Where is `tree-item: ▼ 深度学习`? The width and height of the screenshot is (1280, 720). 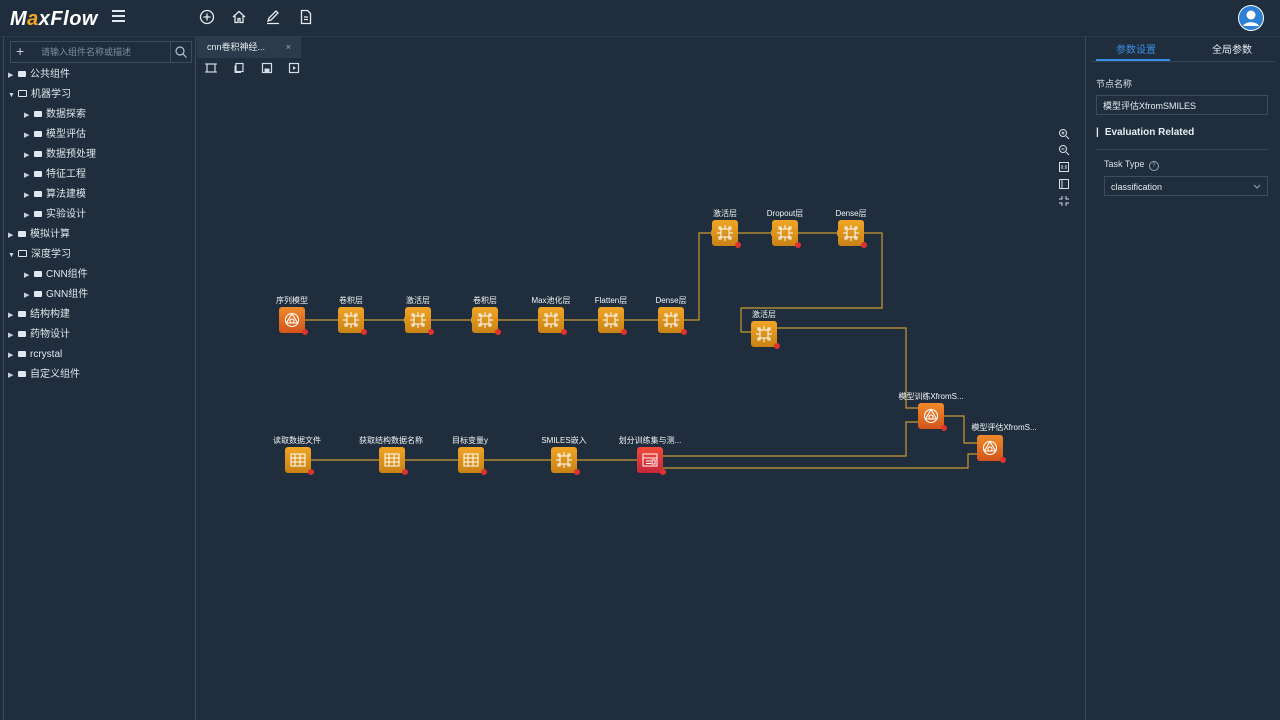
tree-item: ▼ 深度学习 is located at coordinates (39, 255).